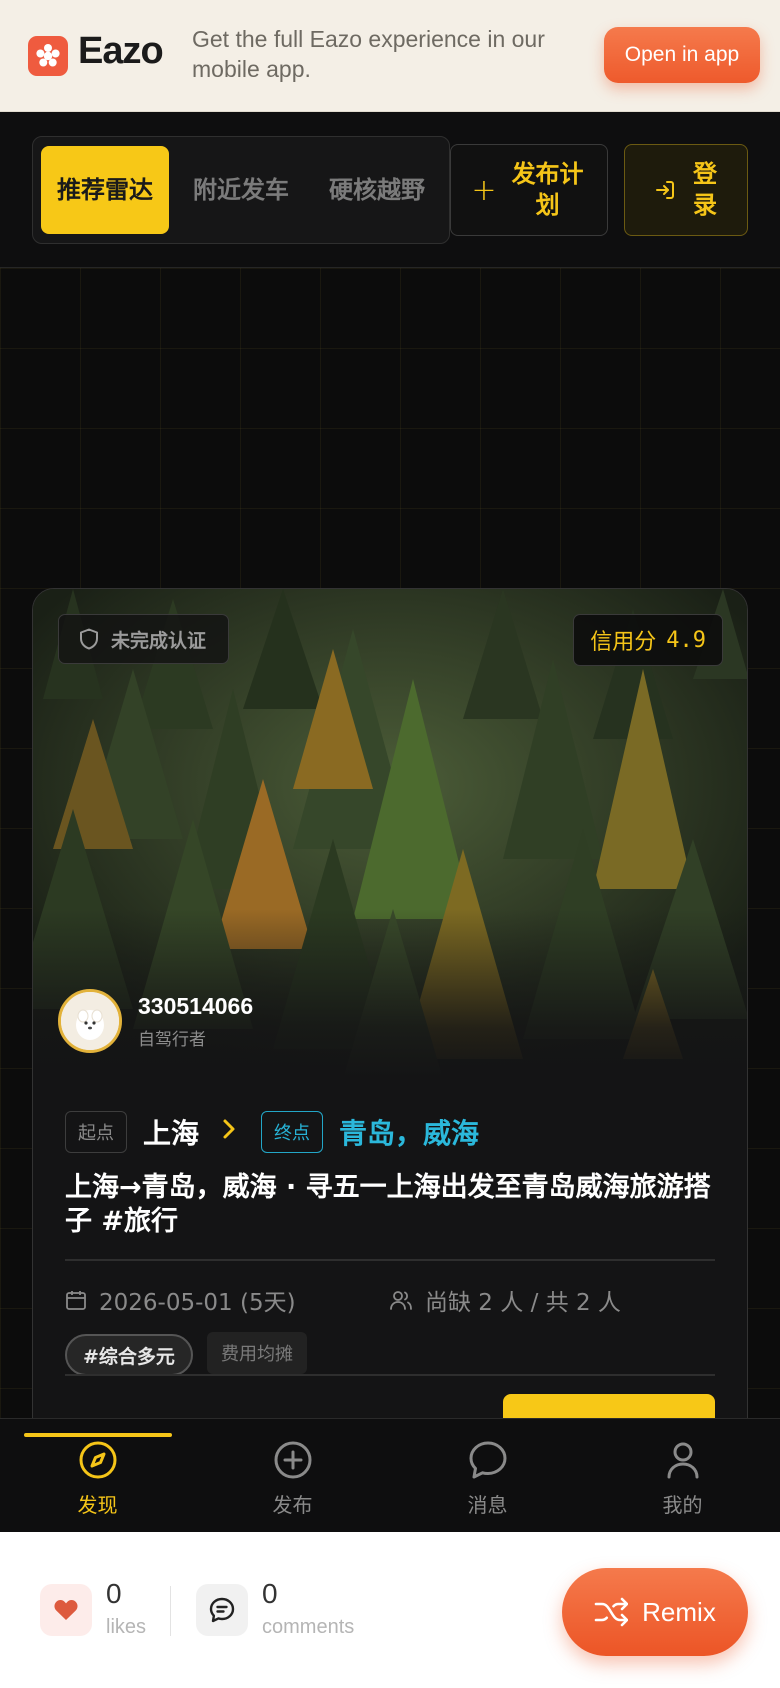 This screenshot has width=780, height=1688. Describe the element at coordinates (129, 1355) in the screenshot. I see `tag-chip: #综合多元` at that location.